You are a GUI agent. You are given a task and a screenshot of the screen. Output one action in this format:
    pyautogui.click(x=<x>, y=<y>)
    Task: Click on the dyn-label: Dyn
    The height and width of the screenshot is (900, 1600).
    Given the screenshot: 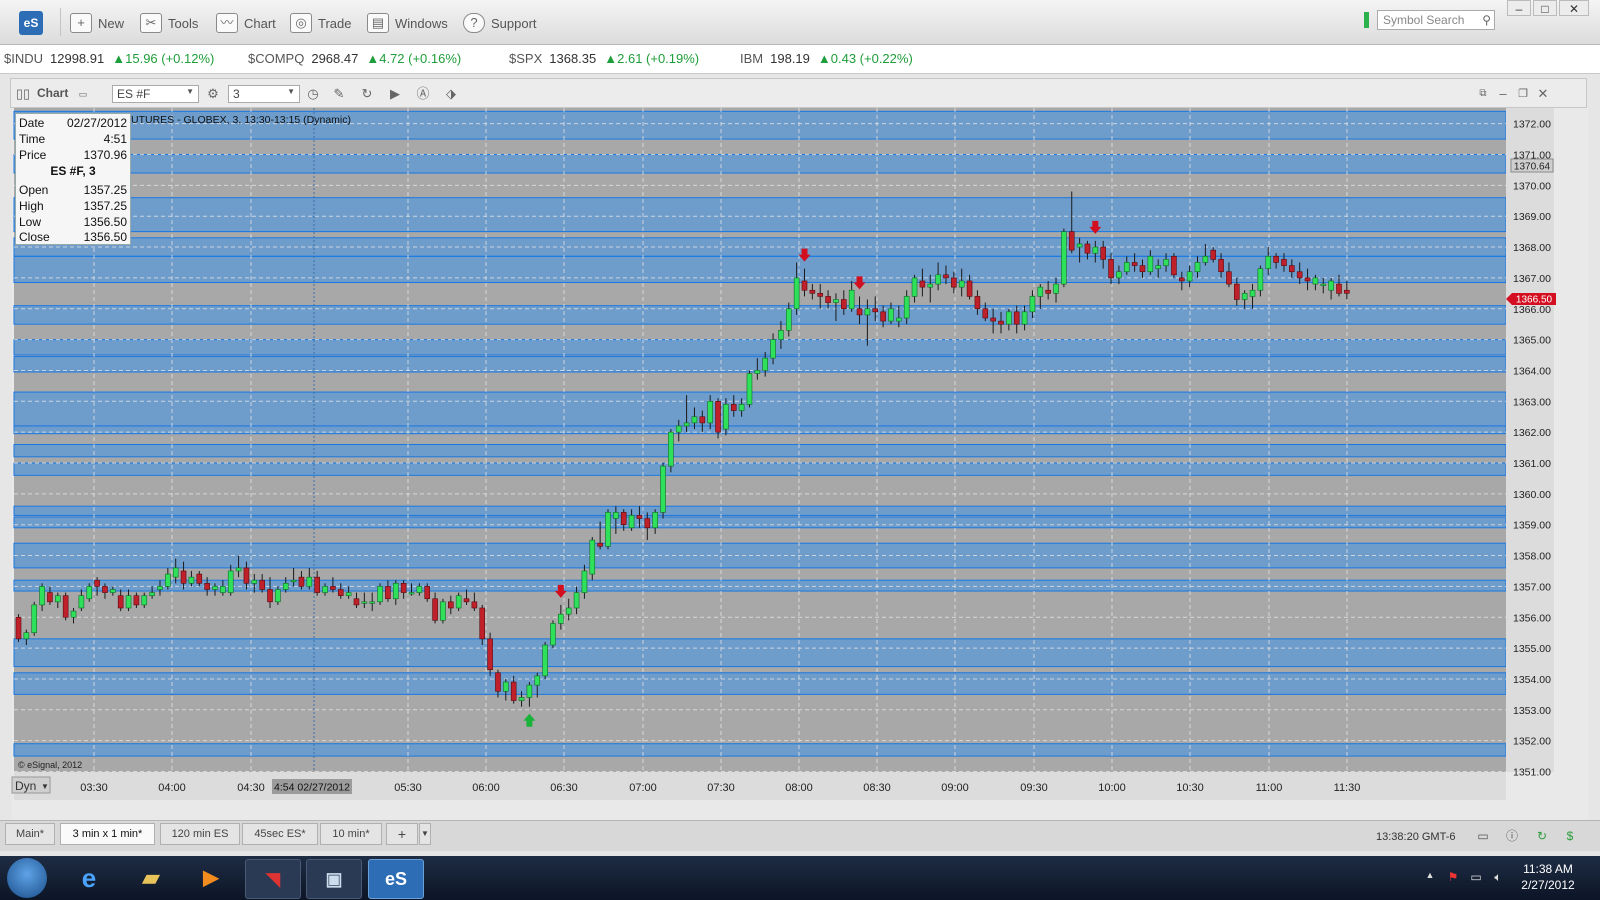 What is the action you would take?
    pyautogui.click(x=25, y=786)
    